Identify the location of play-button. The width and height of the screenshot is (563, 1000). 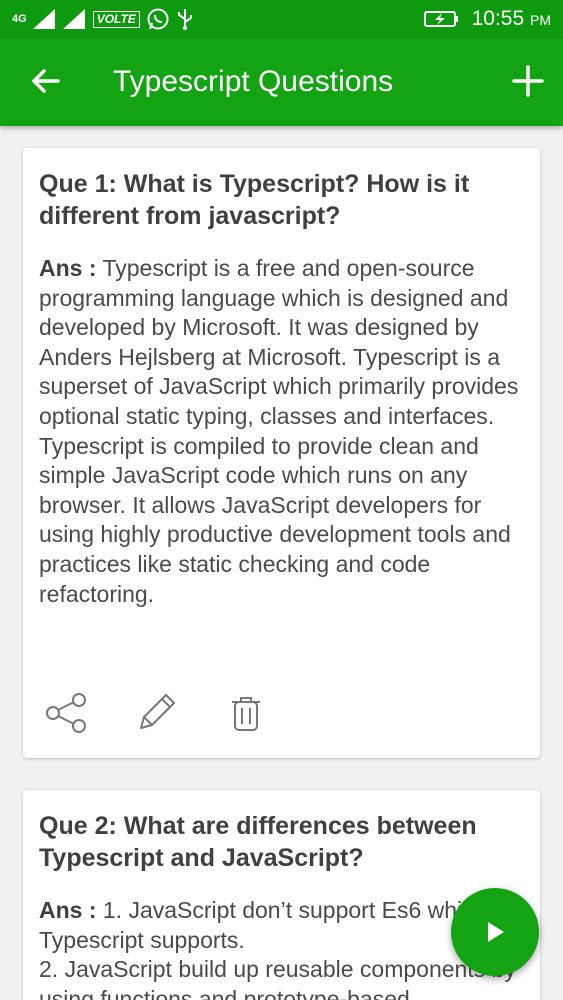
(495, 932).